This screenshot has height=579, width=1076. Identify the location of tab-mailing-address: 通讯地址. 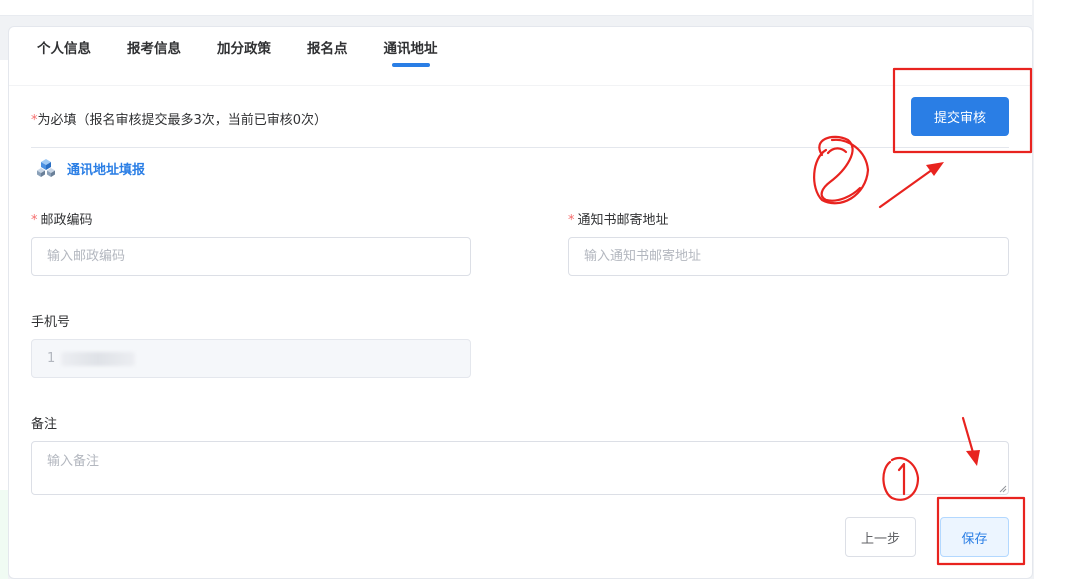
(411, 47).